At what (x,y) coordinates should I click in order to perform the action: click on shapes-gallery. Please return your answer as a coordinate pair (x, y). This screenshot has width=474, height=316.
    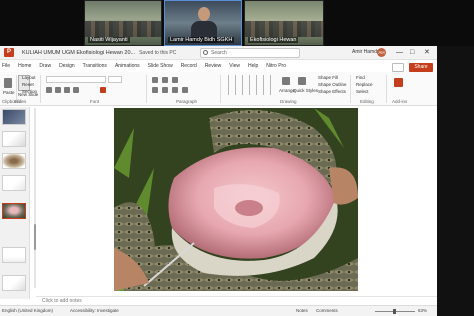
    Looking at the image, I should click on (249, 85).